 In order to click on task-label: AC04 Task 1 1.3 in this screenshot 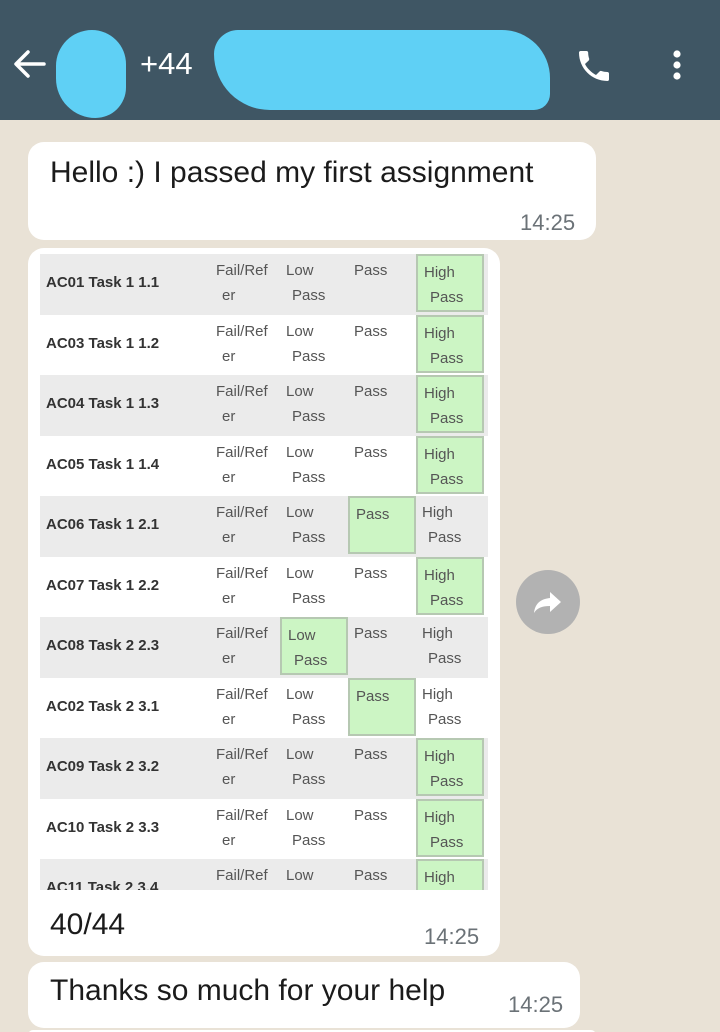, I will do `click(103, 403)`.